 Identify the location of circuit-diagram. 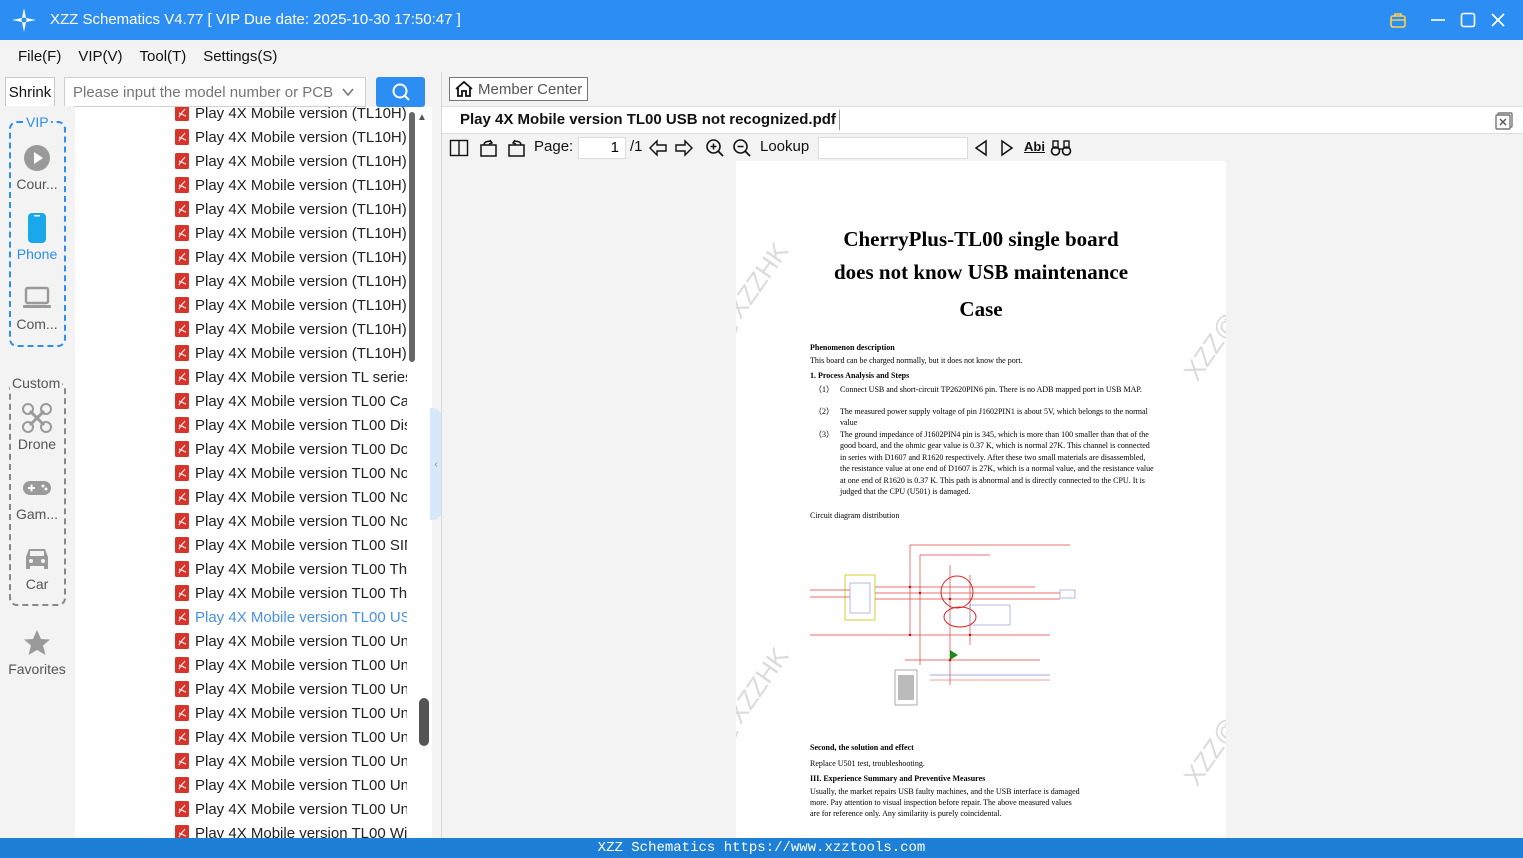
(943, 625).